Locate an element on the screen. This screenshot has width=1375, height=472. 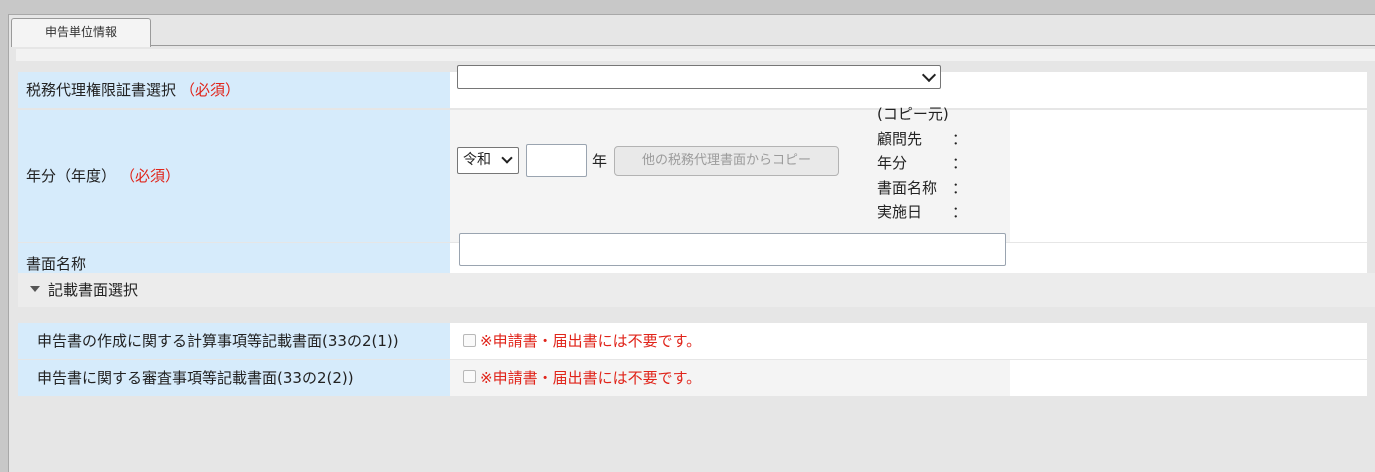
document-name-input is located at coordinates (732, 249).